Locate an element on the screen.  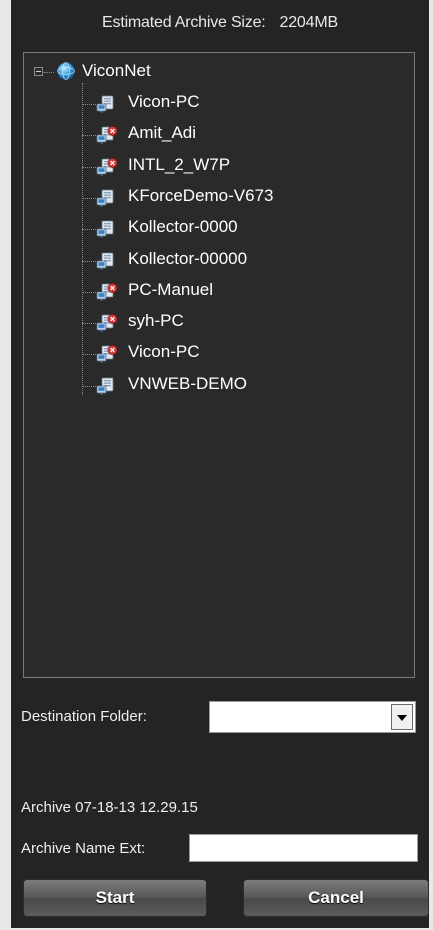
archive-name-ext-label: Archive Name Ext: is located at coordinates (83, 848).